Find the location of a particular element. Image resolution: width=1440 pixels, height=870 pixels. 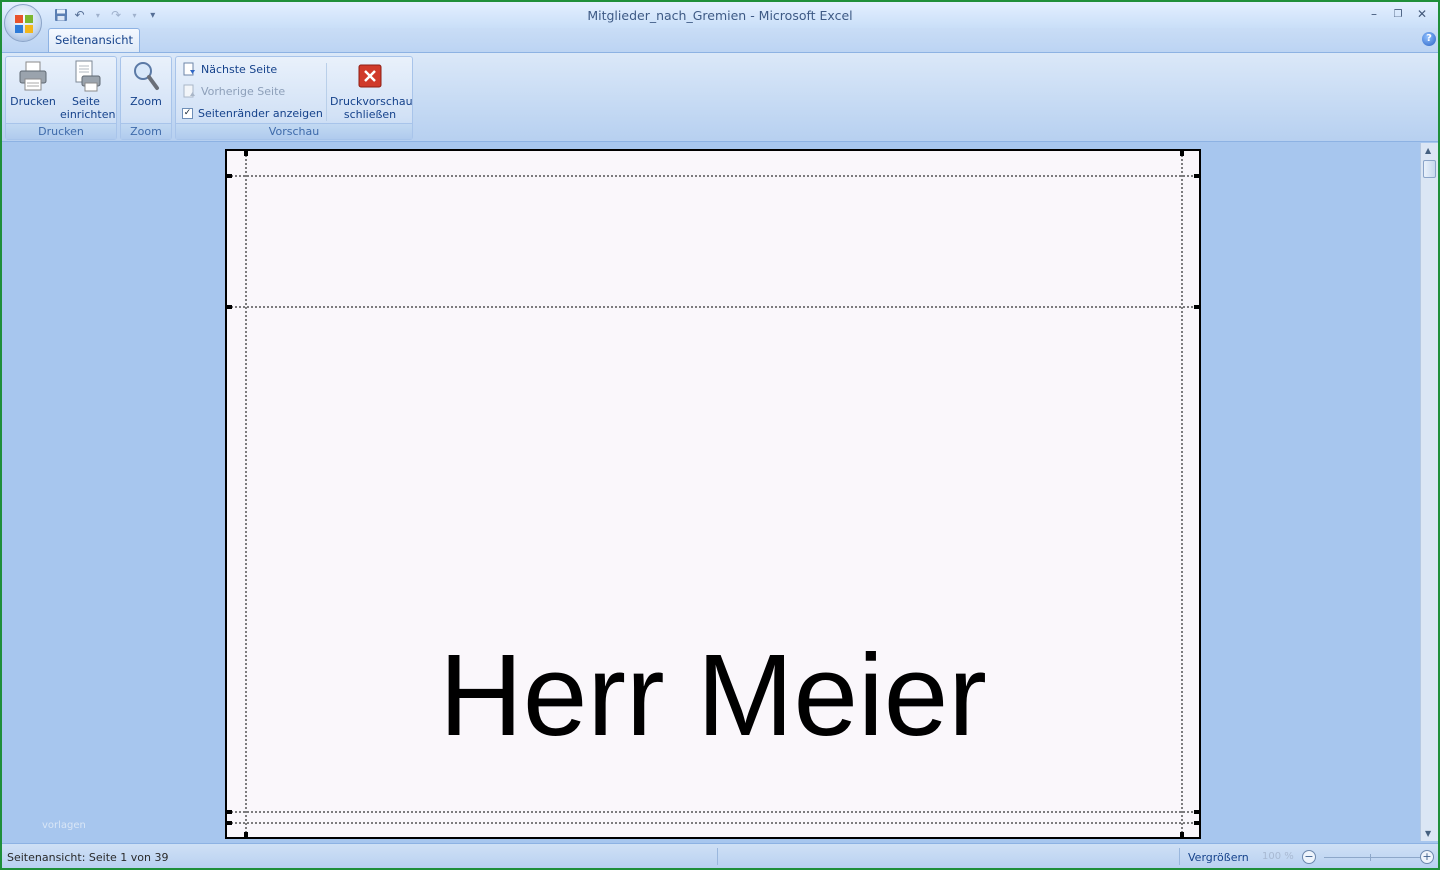

next-page-button: Nächste Seite is located at coordinates (229, 69).